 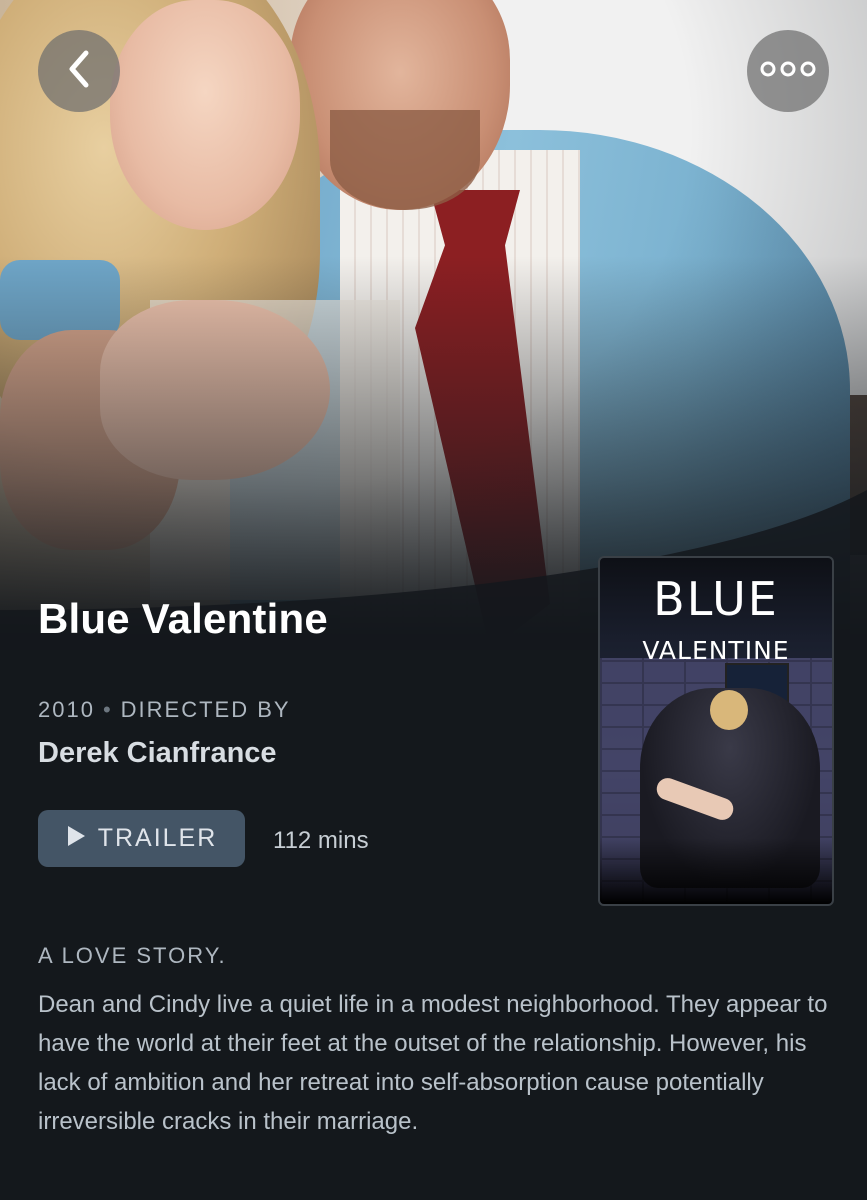 What do you see at coordinates (66, 709) in the screenshot?
I see `release-year: 2010` at bounding box center [66, 709].